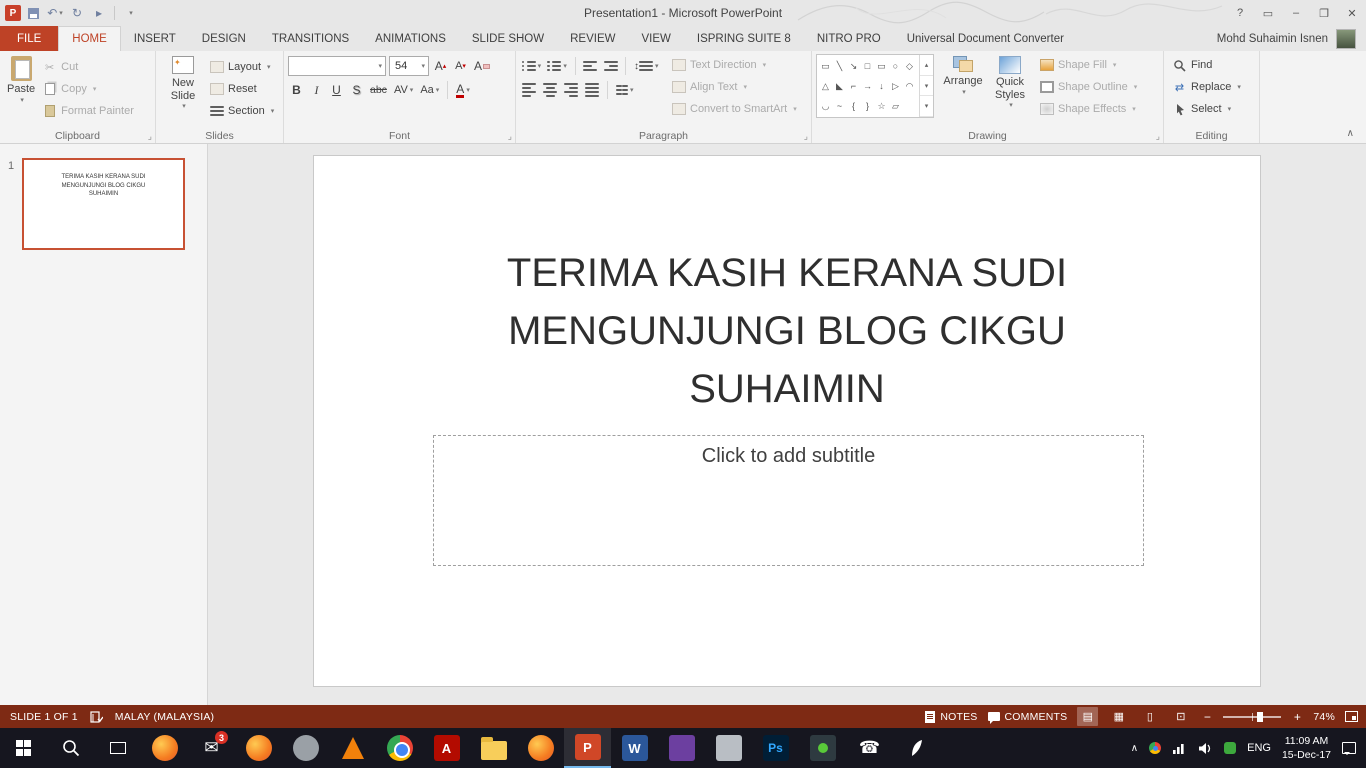 Image resolution: width=1366 pixels, height=768 pixels. I want to click on character-spacing-button: AV ▾, so click(403, 90).